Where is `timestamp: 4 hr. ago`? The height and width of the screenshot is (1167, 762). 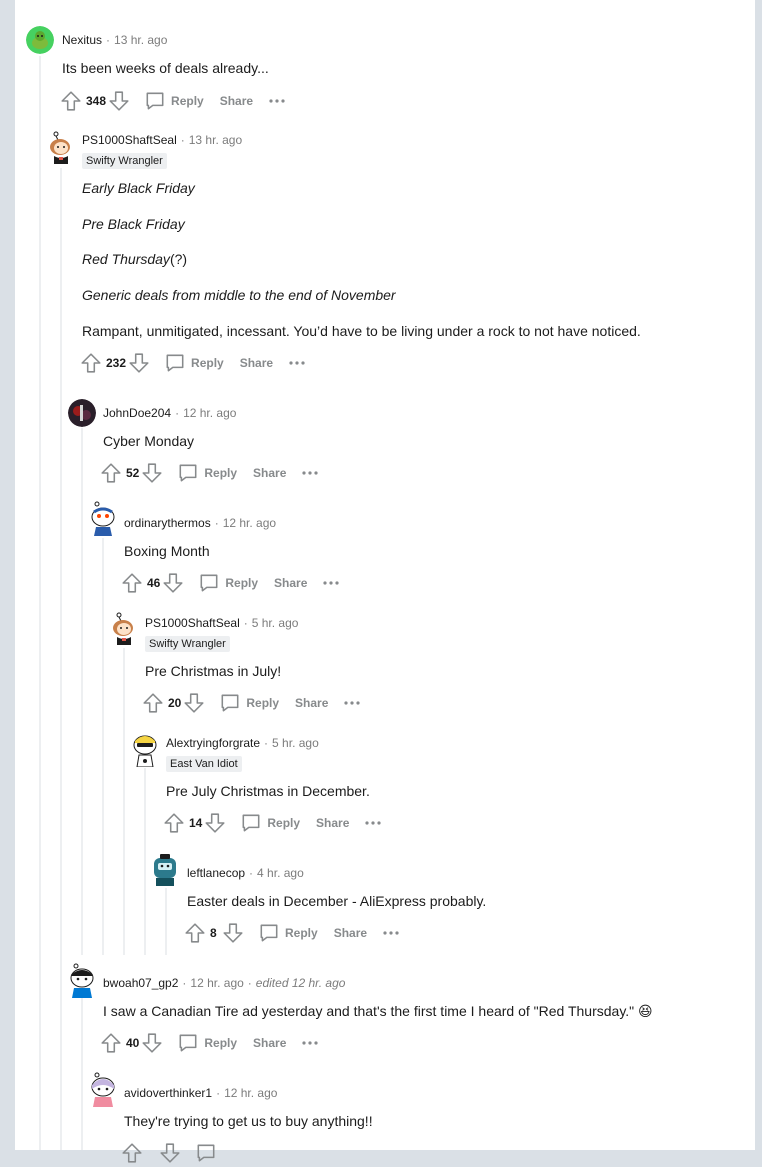
timestamp: 4 hr. ago is located at coordinates (280, 873).